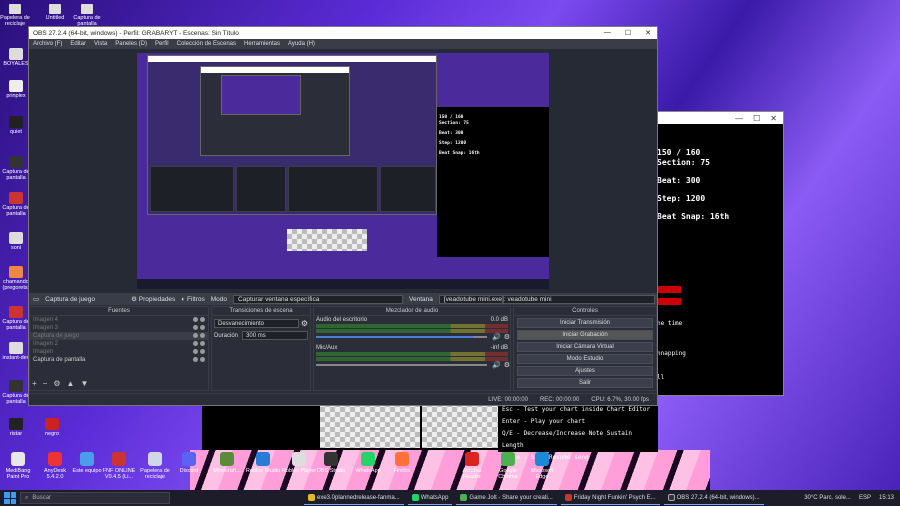 The width and height of the screenshot is (900, 506). I want to click on desktop-icon: BOYALES, so click(16, 57).